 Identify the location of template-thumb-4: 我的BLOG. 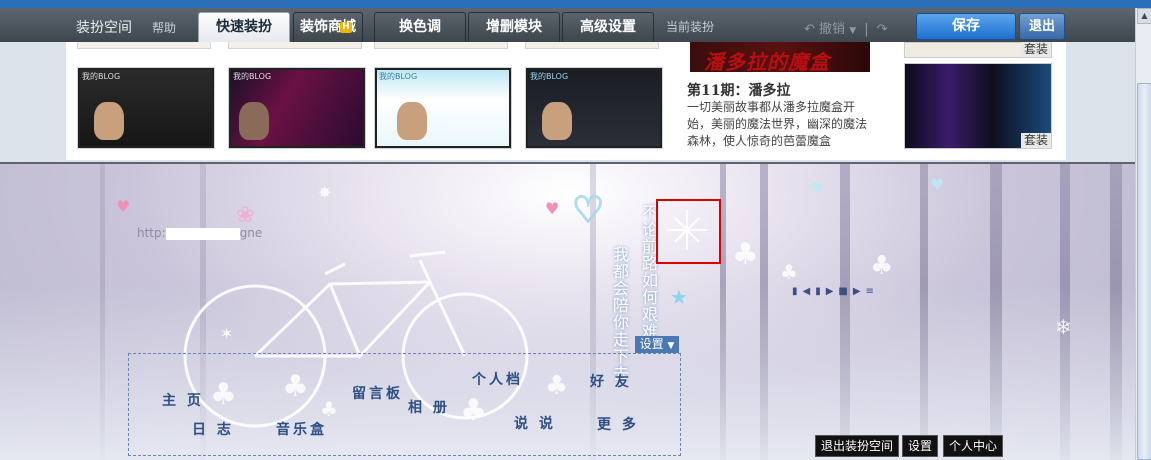
(594, 108).